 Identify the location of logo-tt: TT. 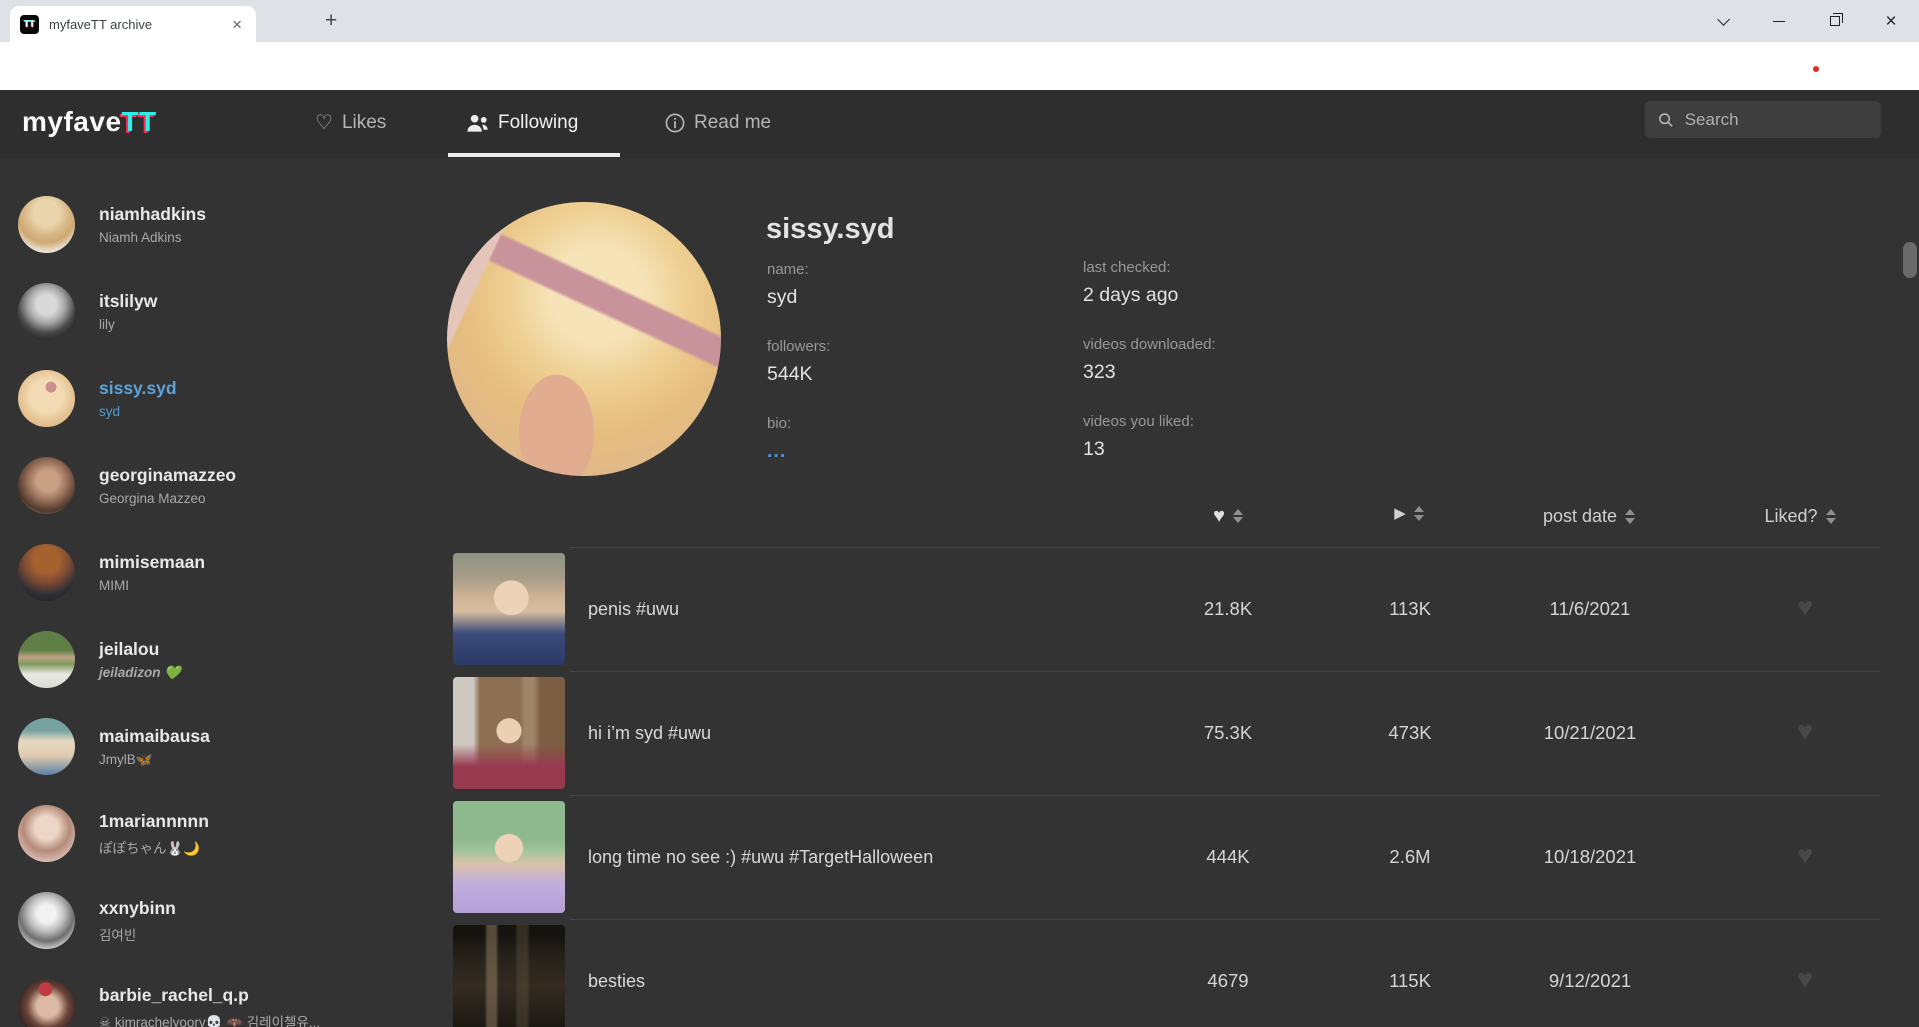
(139, 121).